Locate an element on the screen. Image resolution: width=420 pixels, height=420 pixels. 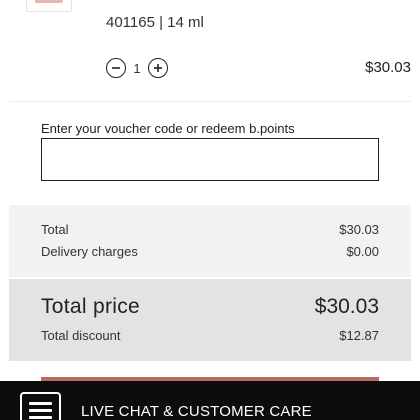
summary-total-value: $30.03 is located at coordinates (359, 229).